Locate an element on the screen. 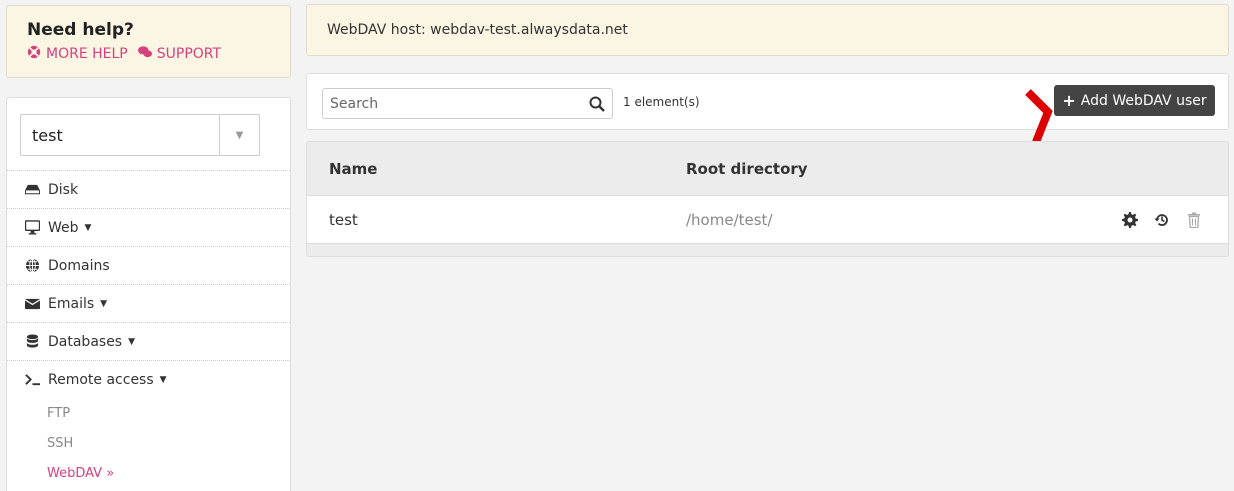 Image resolution: width=1234 pixels, height=491 pixels. sidebar-item-label: Domains is located at coordinates (79, 265).